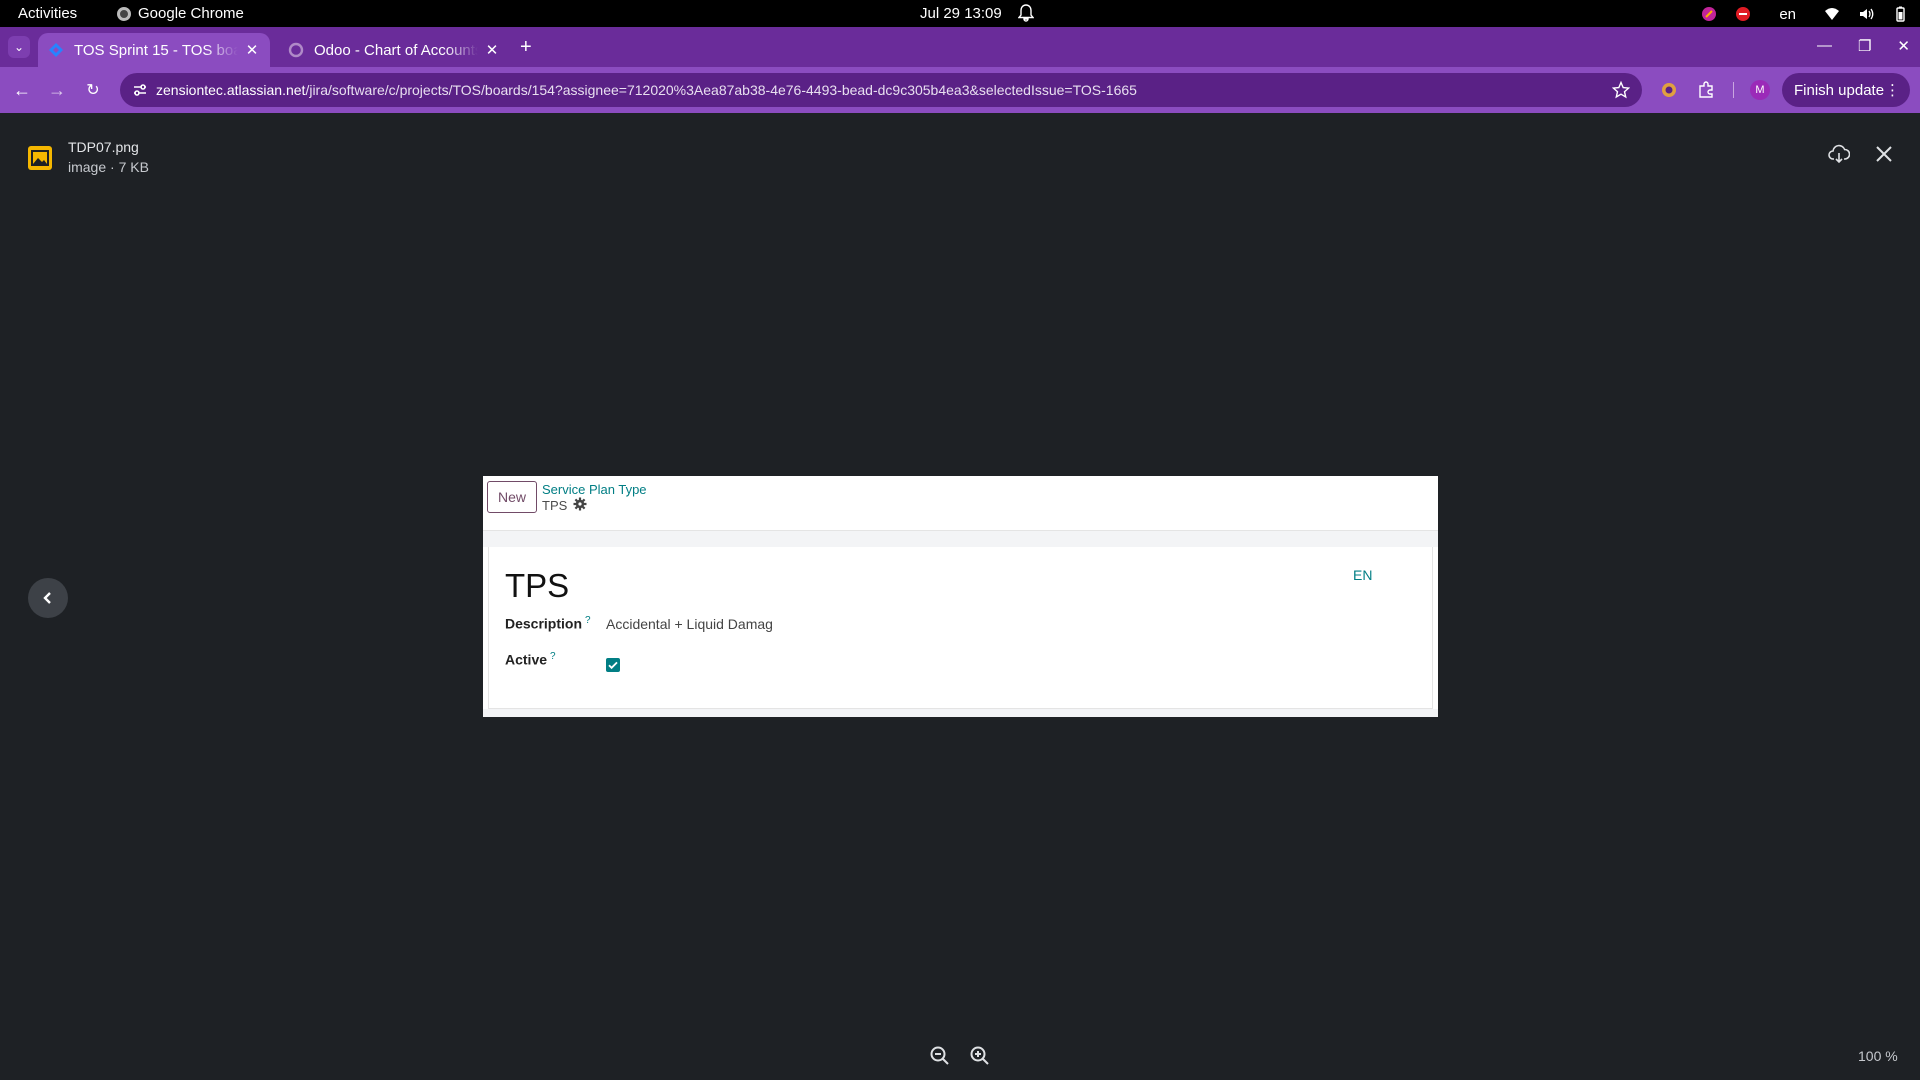 The image size is (1920, 1080). I want to click on zoom-in-icon, so click(980, 1056).